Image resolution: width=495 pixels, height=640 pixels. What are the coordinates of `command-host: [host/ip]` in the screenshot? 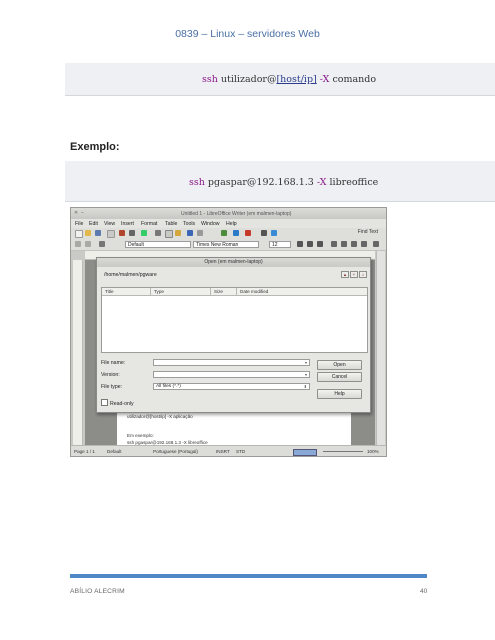 It's located at (296, 79).